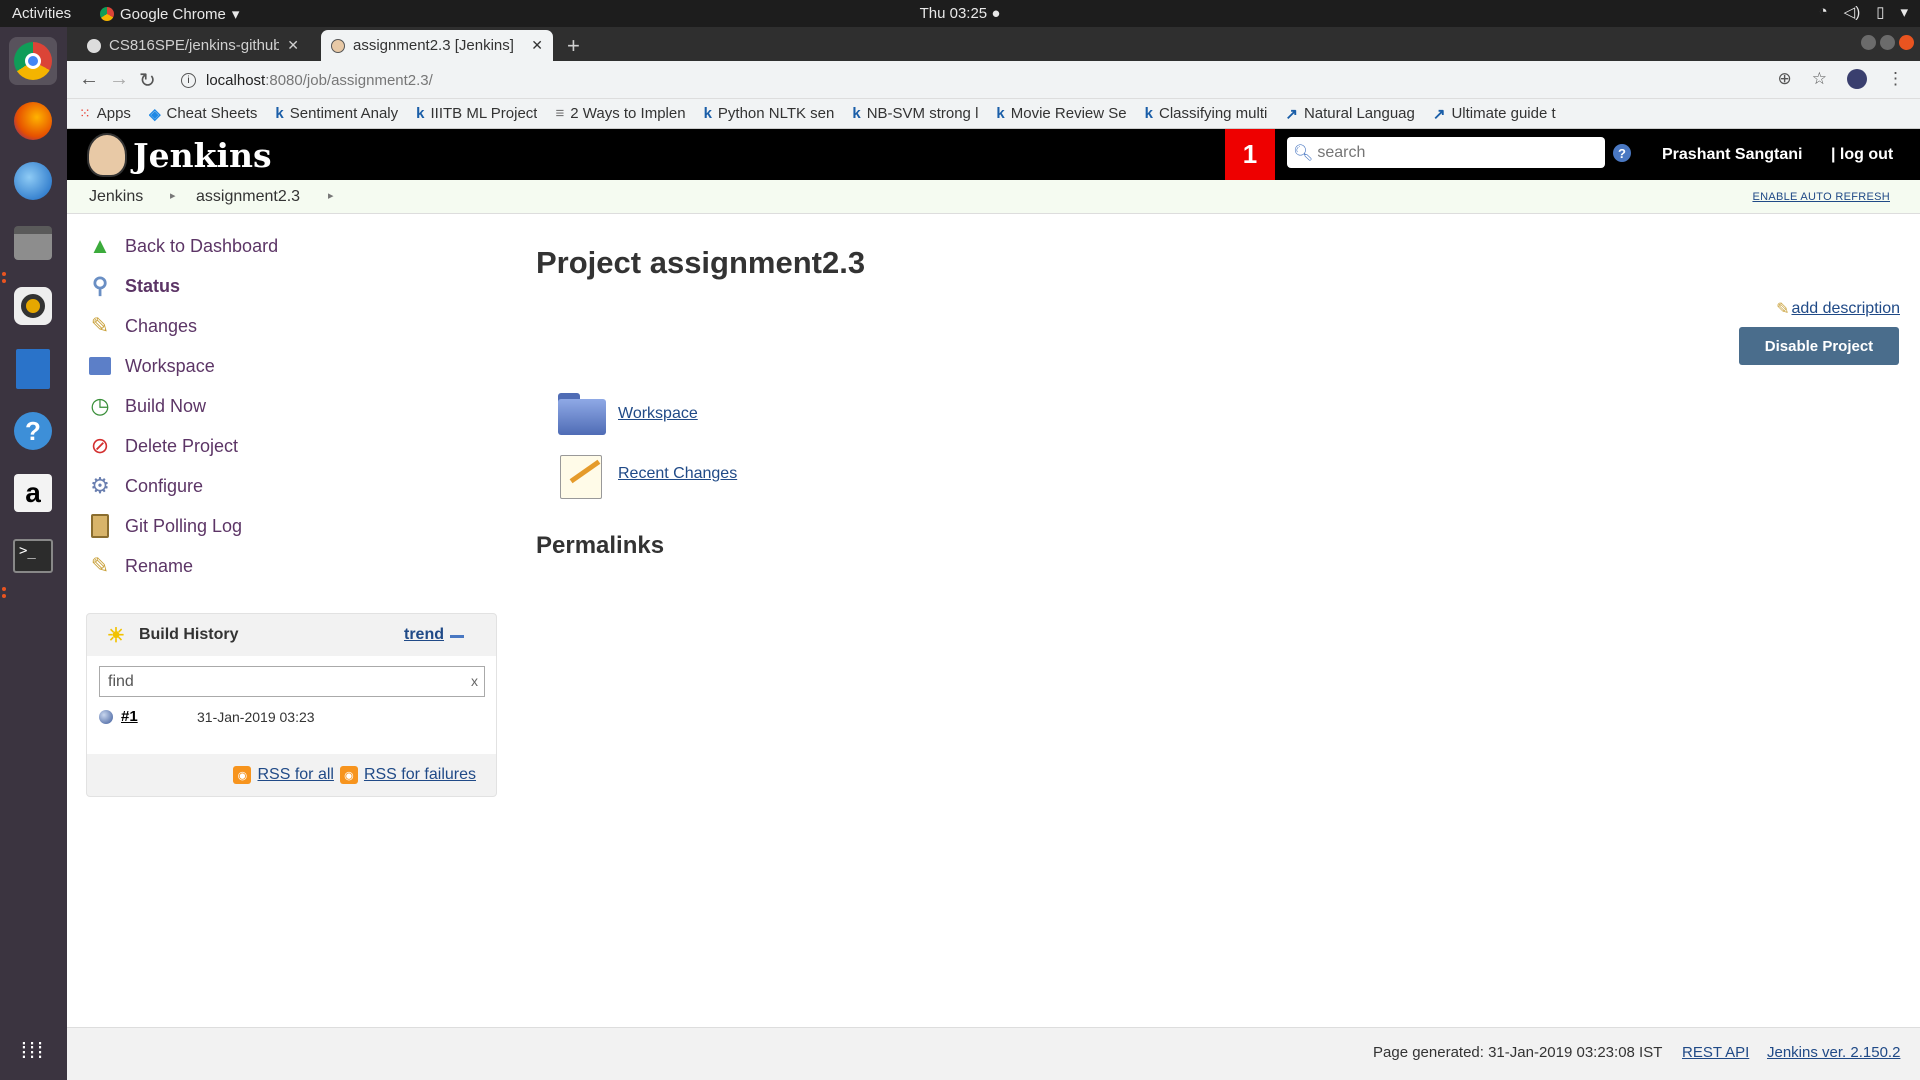  What do you see at coordinates (133, 286) in the screenshot?
I see `task-status: ⚲ Status` at bounding box center [133, 286].